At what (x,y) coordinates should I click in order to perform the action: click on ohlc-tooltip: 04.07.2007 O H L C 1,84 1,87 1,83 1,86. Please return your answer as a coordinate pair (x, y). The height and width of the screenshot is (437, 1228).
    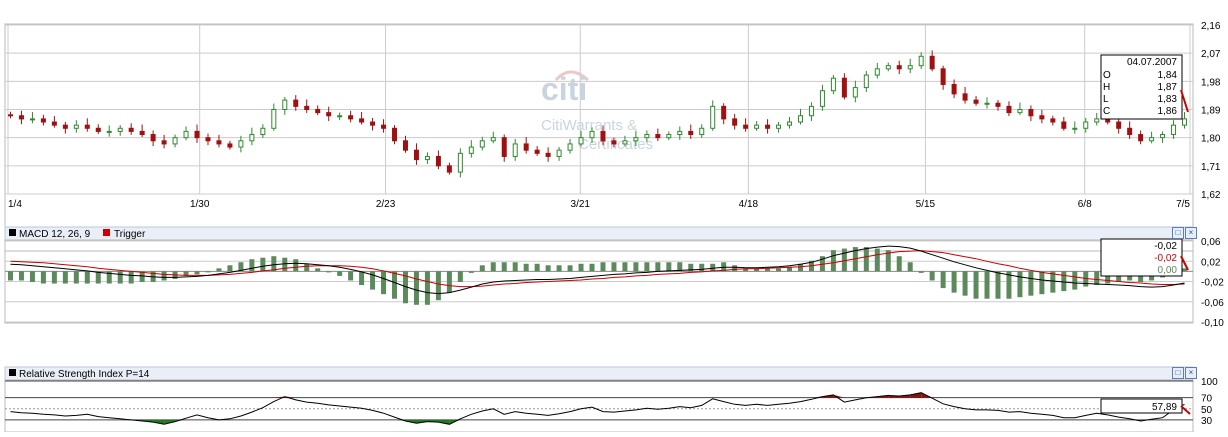
    Looking at the image, I should click on (1144, 87).